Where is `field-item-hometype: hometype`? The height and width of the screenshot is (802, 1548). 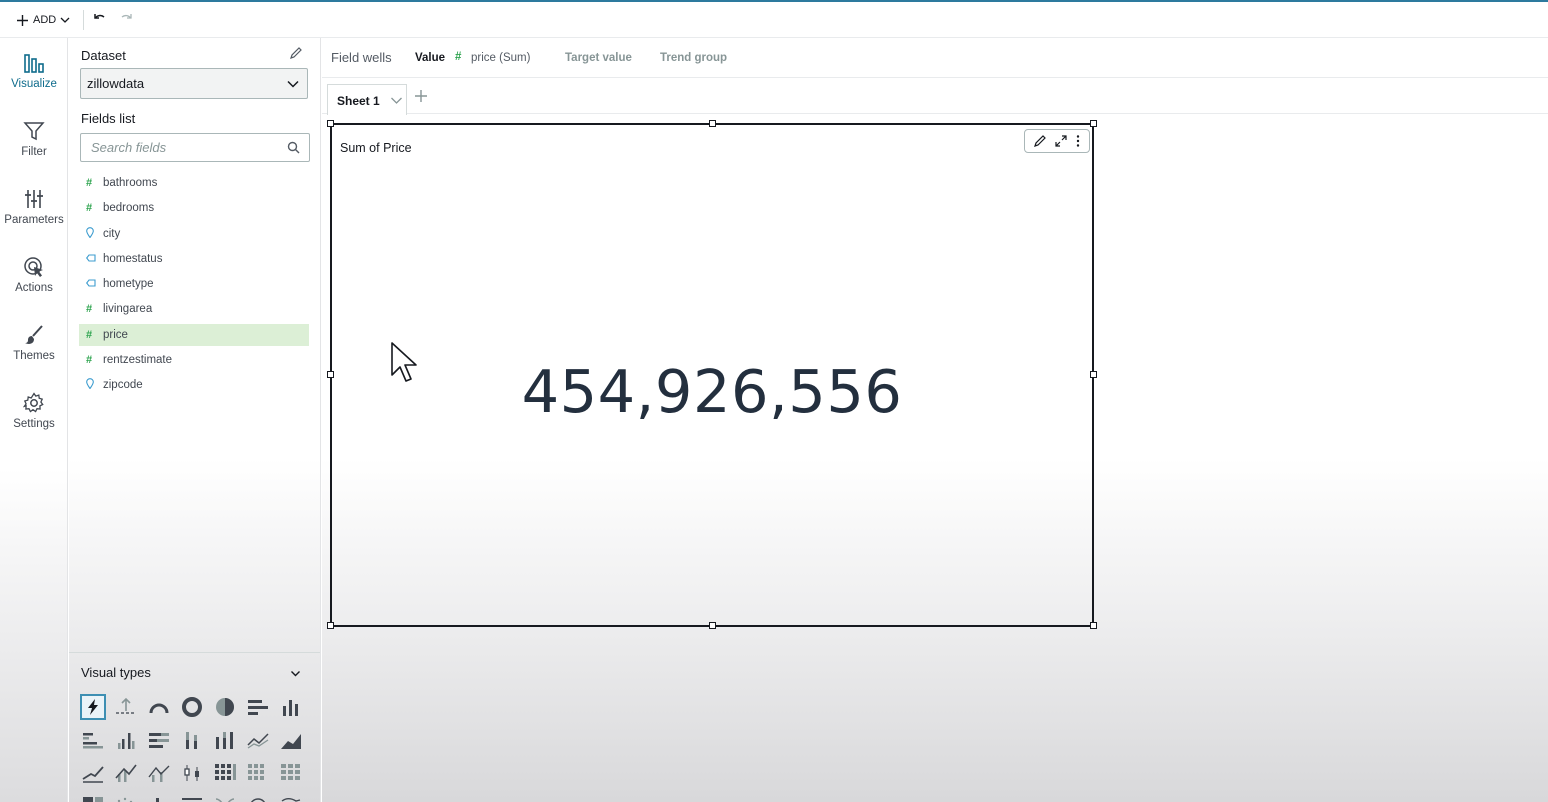 field-item-hometype: hometype is located at coordinates (194, 284).